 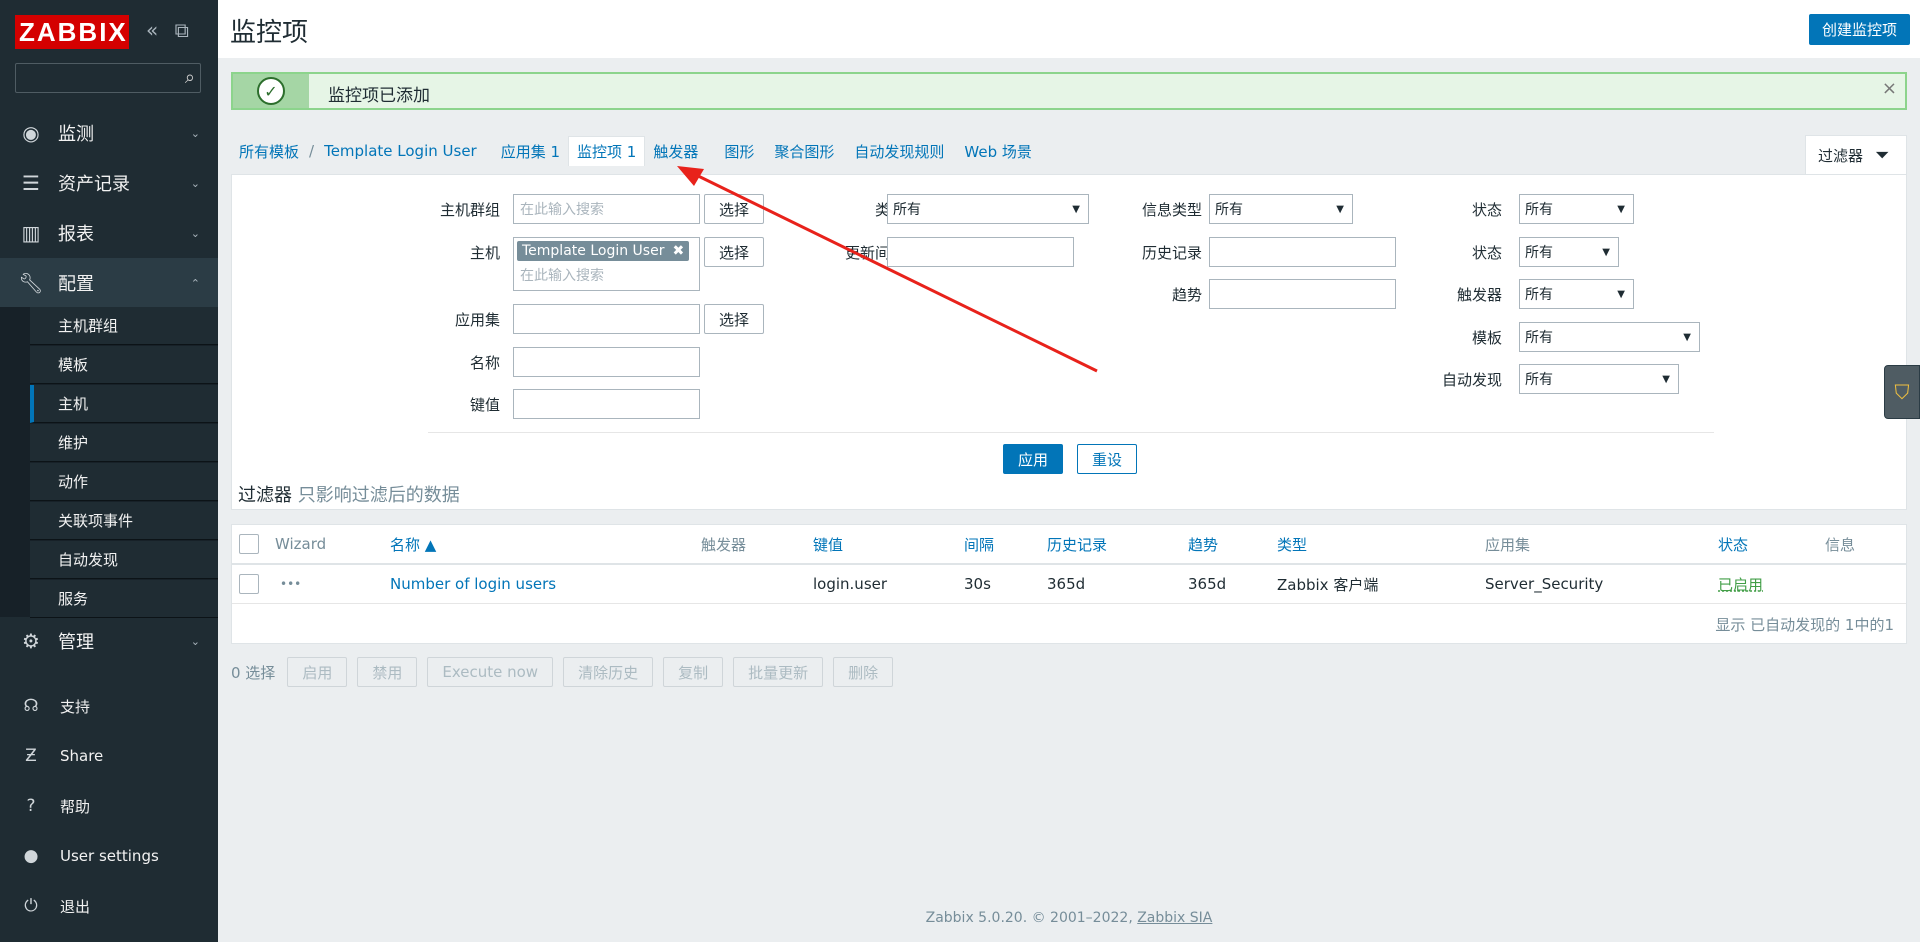 I want to click on submenu-host-groups: 主机群组, so click(x=124, y=326).